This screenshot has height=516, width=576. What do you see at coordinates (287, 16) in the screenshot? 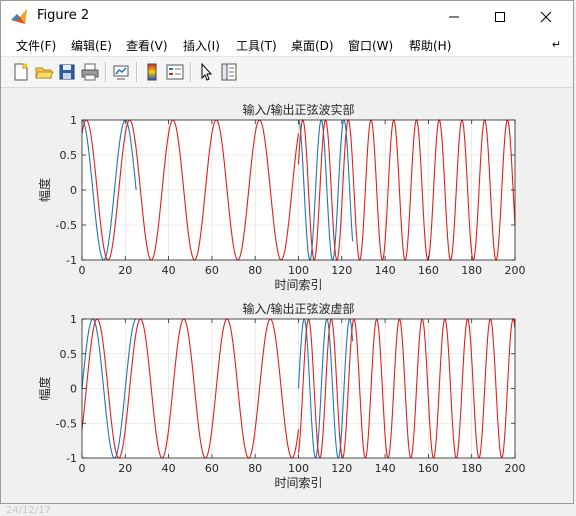
I see `title-bar: Figure 2` at bounding box center [287, 16].